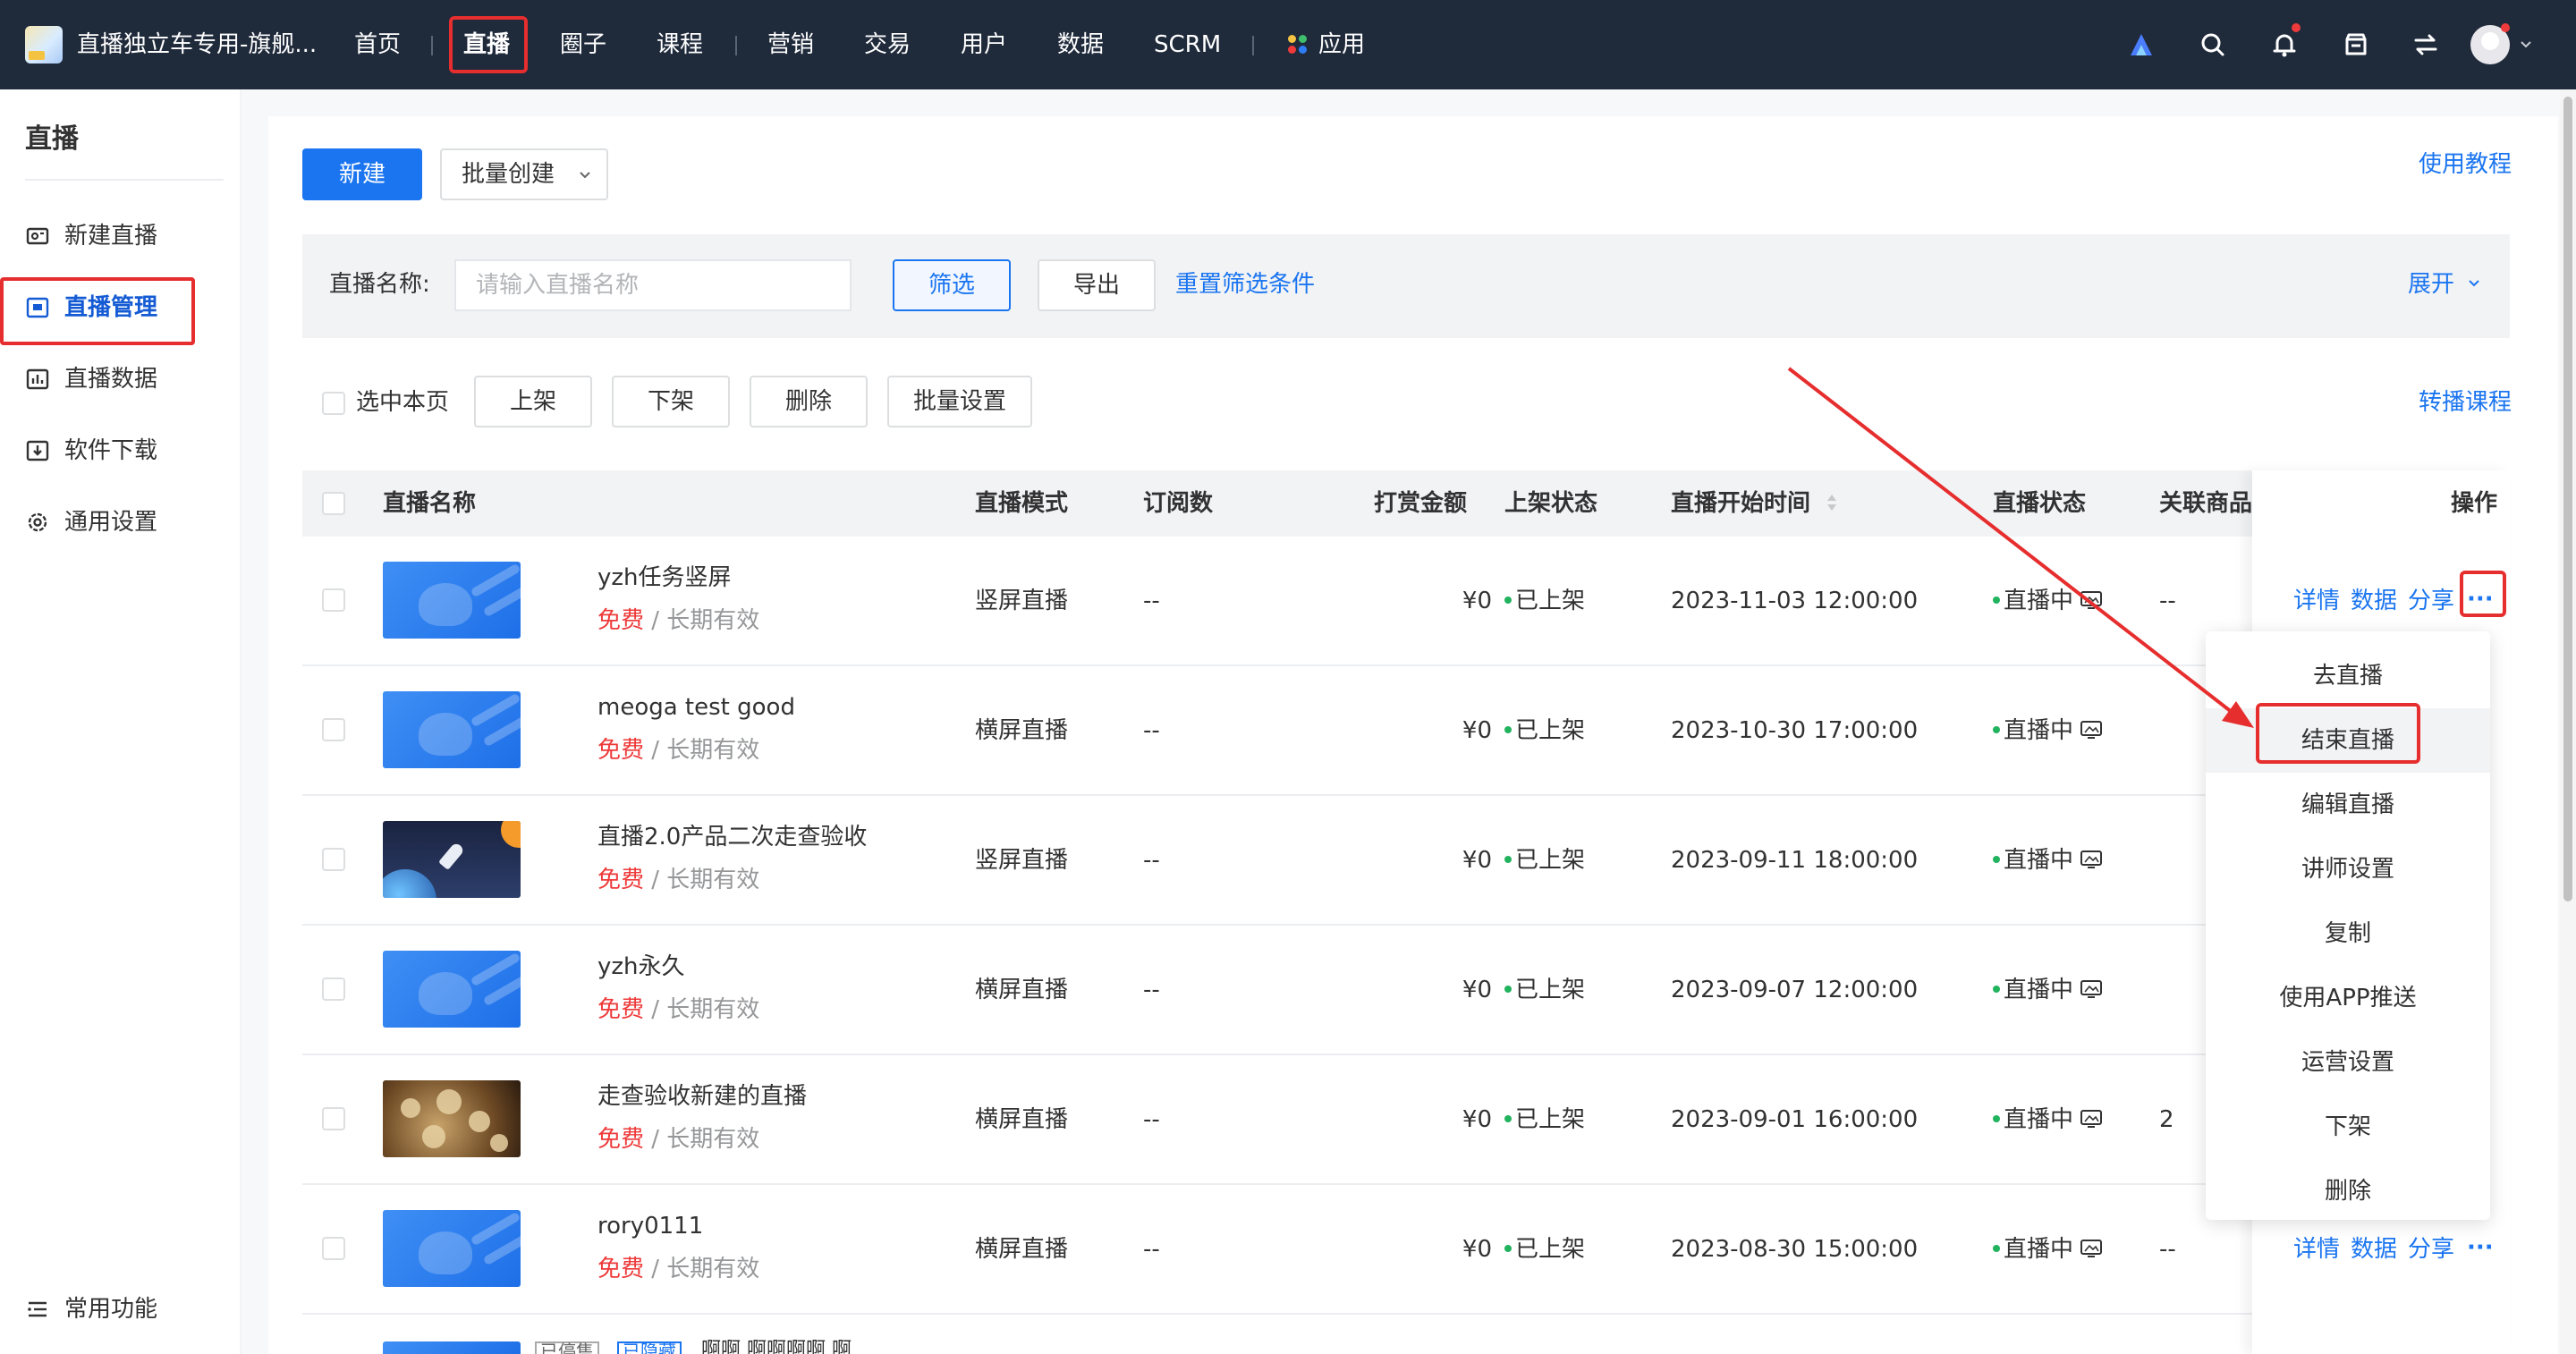 The width and height of the screenshot is (2576, 1354). Describe the element at coordinates (1187, 45) in the screenshot. I see `nav-scrm: SCRM` at that location.